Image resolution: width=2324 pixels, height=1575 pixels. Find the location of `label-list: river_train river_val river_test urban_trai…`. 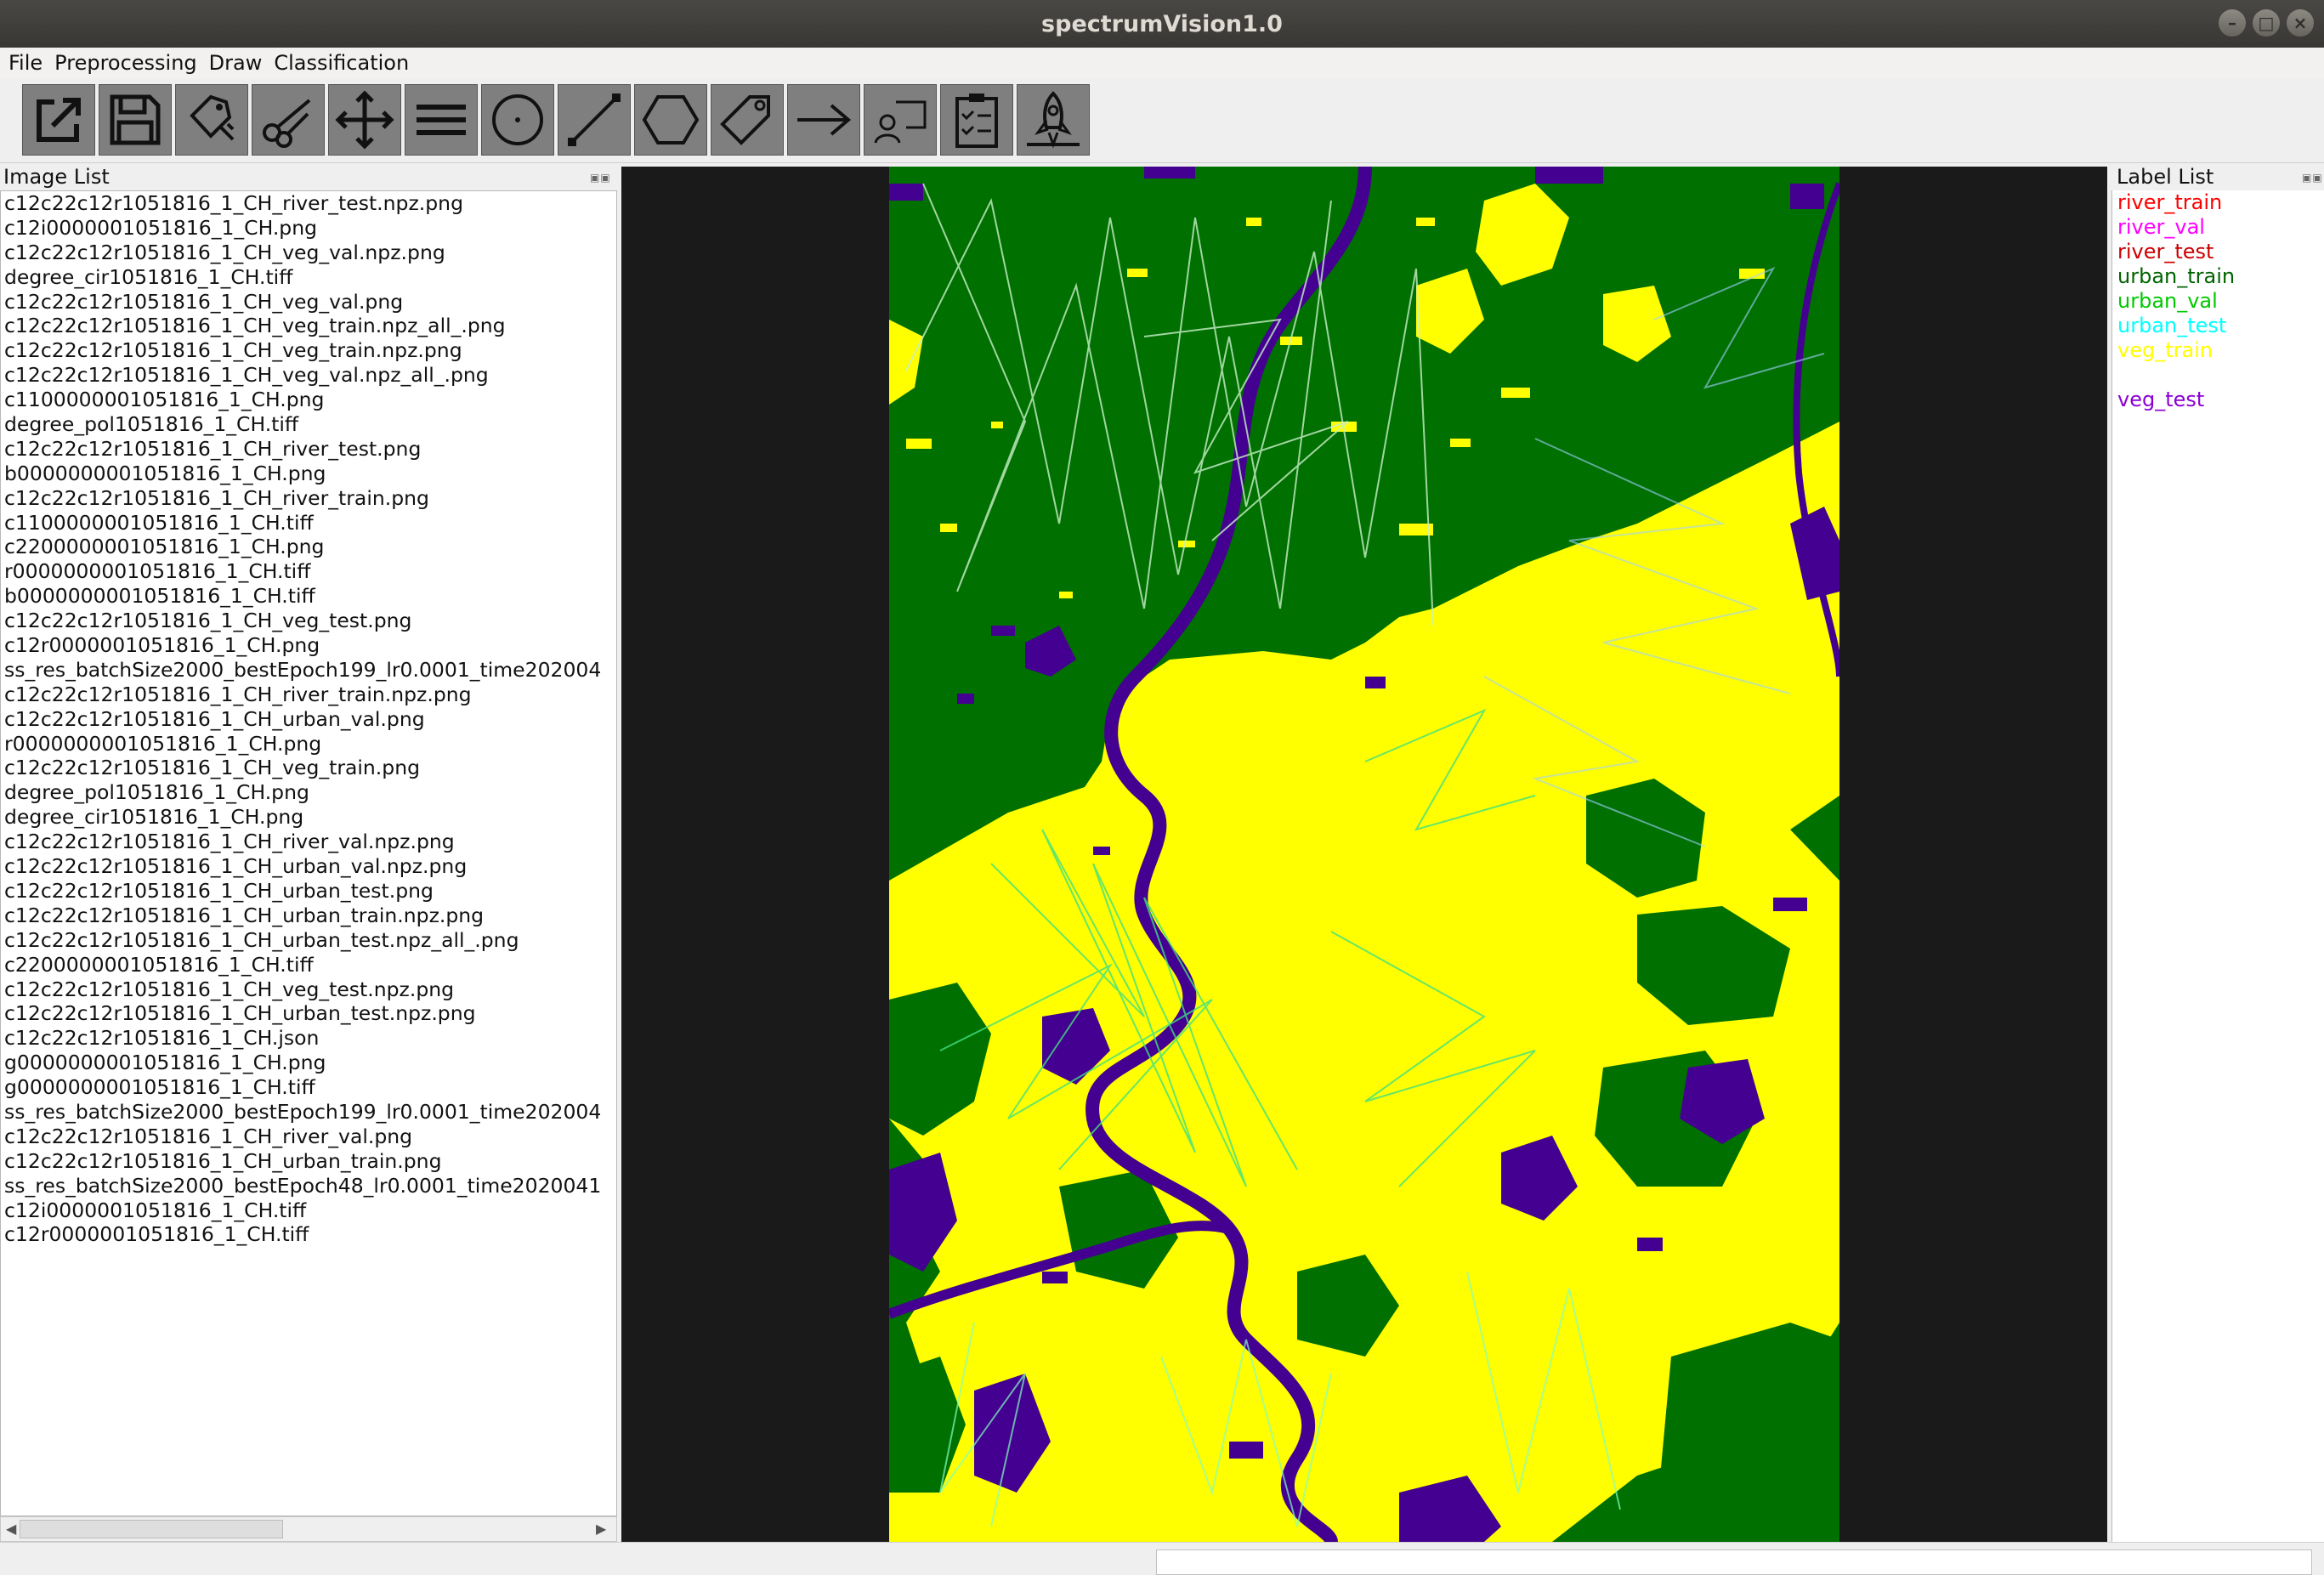

label-list: river_train river_val river_test urban_trai… is located at coordinates (2217, 866).